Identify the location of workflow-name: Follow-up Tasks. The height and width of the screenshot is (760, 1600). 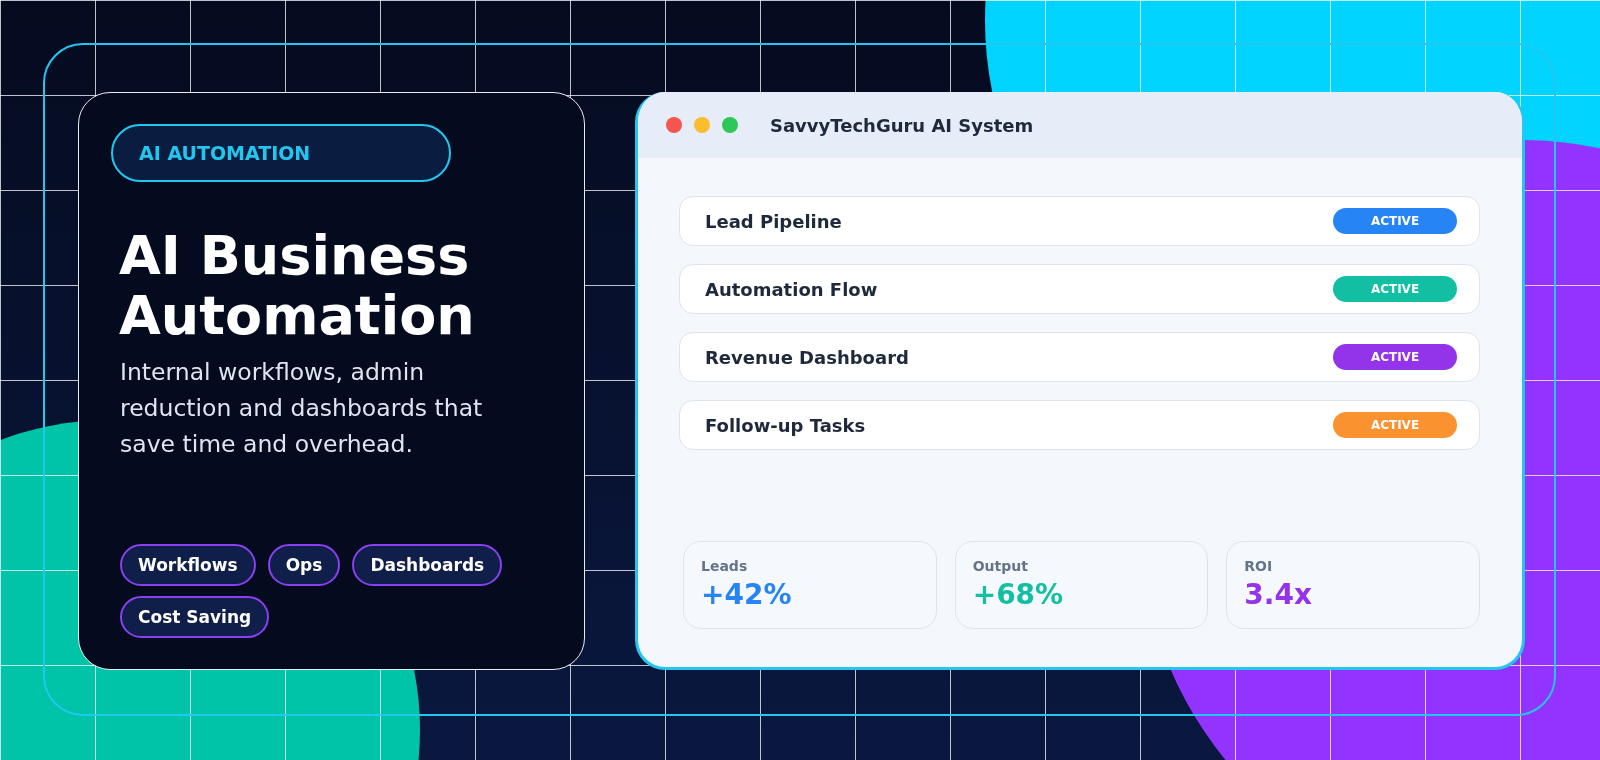
(785, 425).